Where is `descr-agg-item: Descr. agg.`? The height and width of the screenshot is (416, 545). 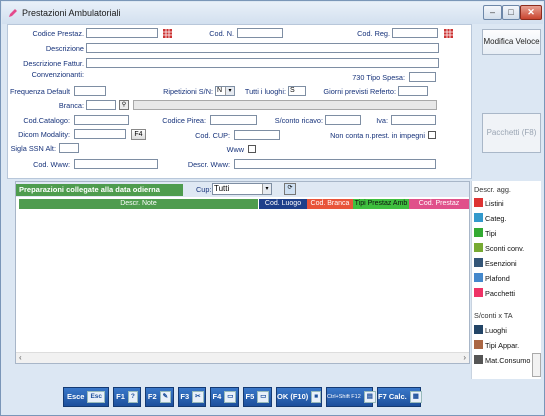 descr-agg-item: Descr. agg. is located at coordinates (492, 190).